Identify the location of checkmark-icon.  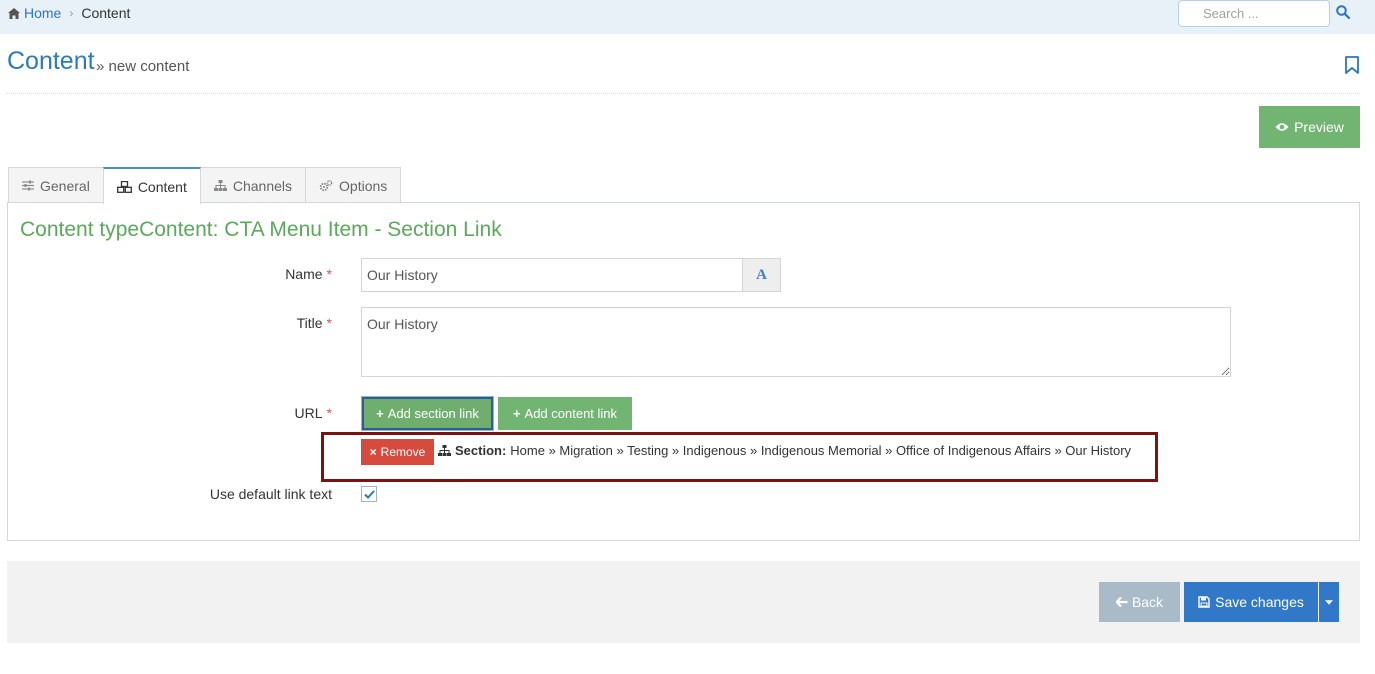
(369, 494).